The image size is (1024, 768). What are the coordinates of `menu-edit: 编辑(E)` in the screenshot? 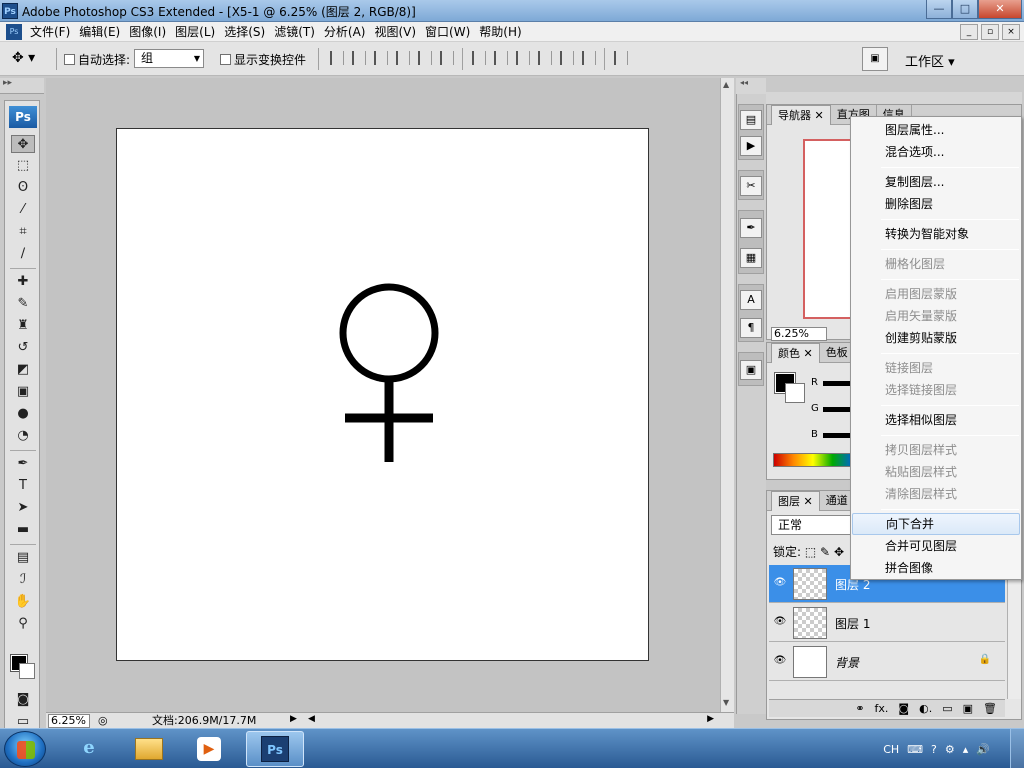 It's located at (102, 32).